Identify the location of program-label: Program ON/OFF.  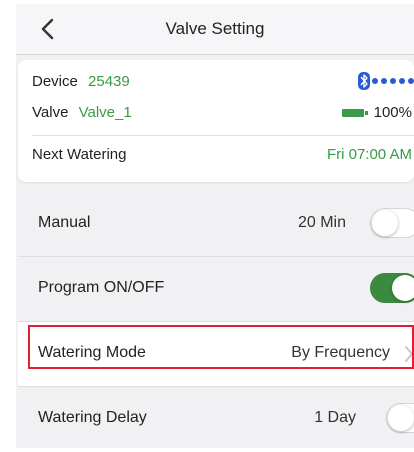
(101, 287).